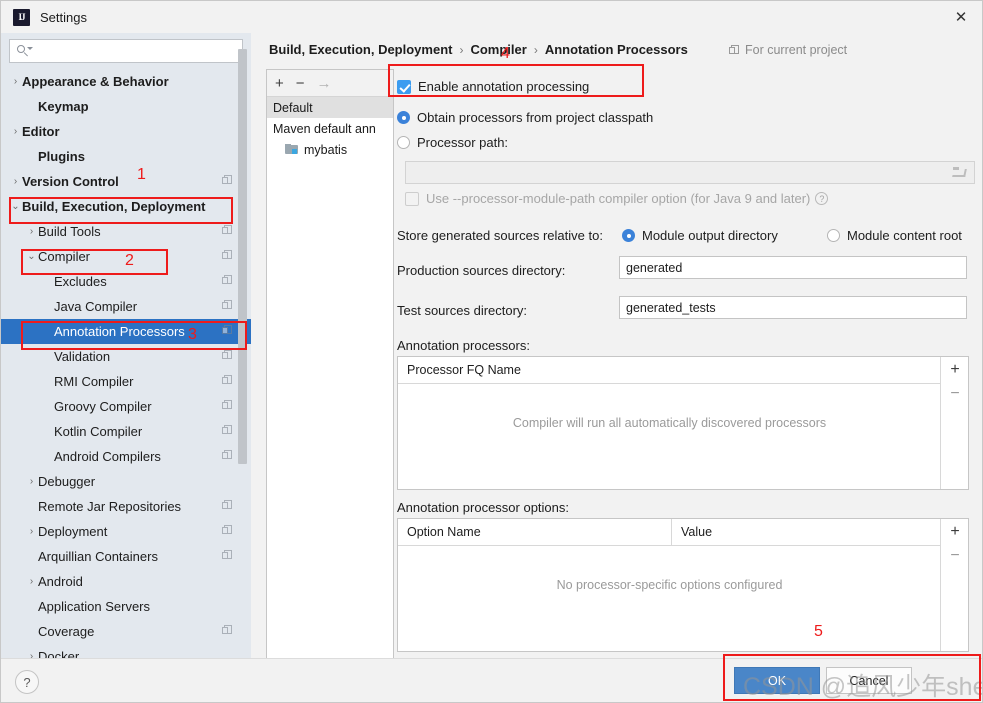 The height and width of the screenshot is (703, 983). I want to click on store-generated-sources-label: Store generated sources relative to:, so click(500, 235).